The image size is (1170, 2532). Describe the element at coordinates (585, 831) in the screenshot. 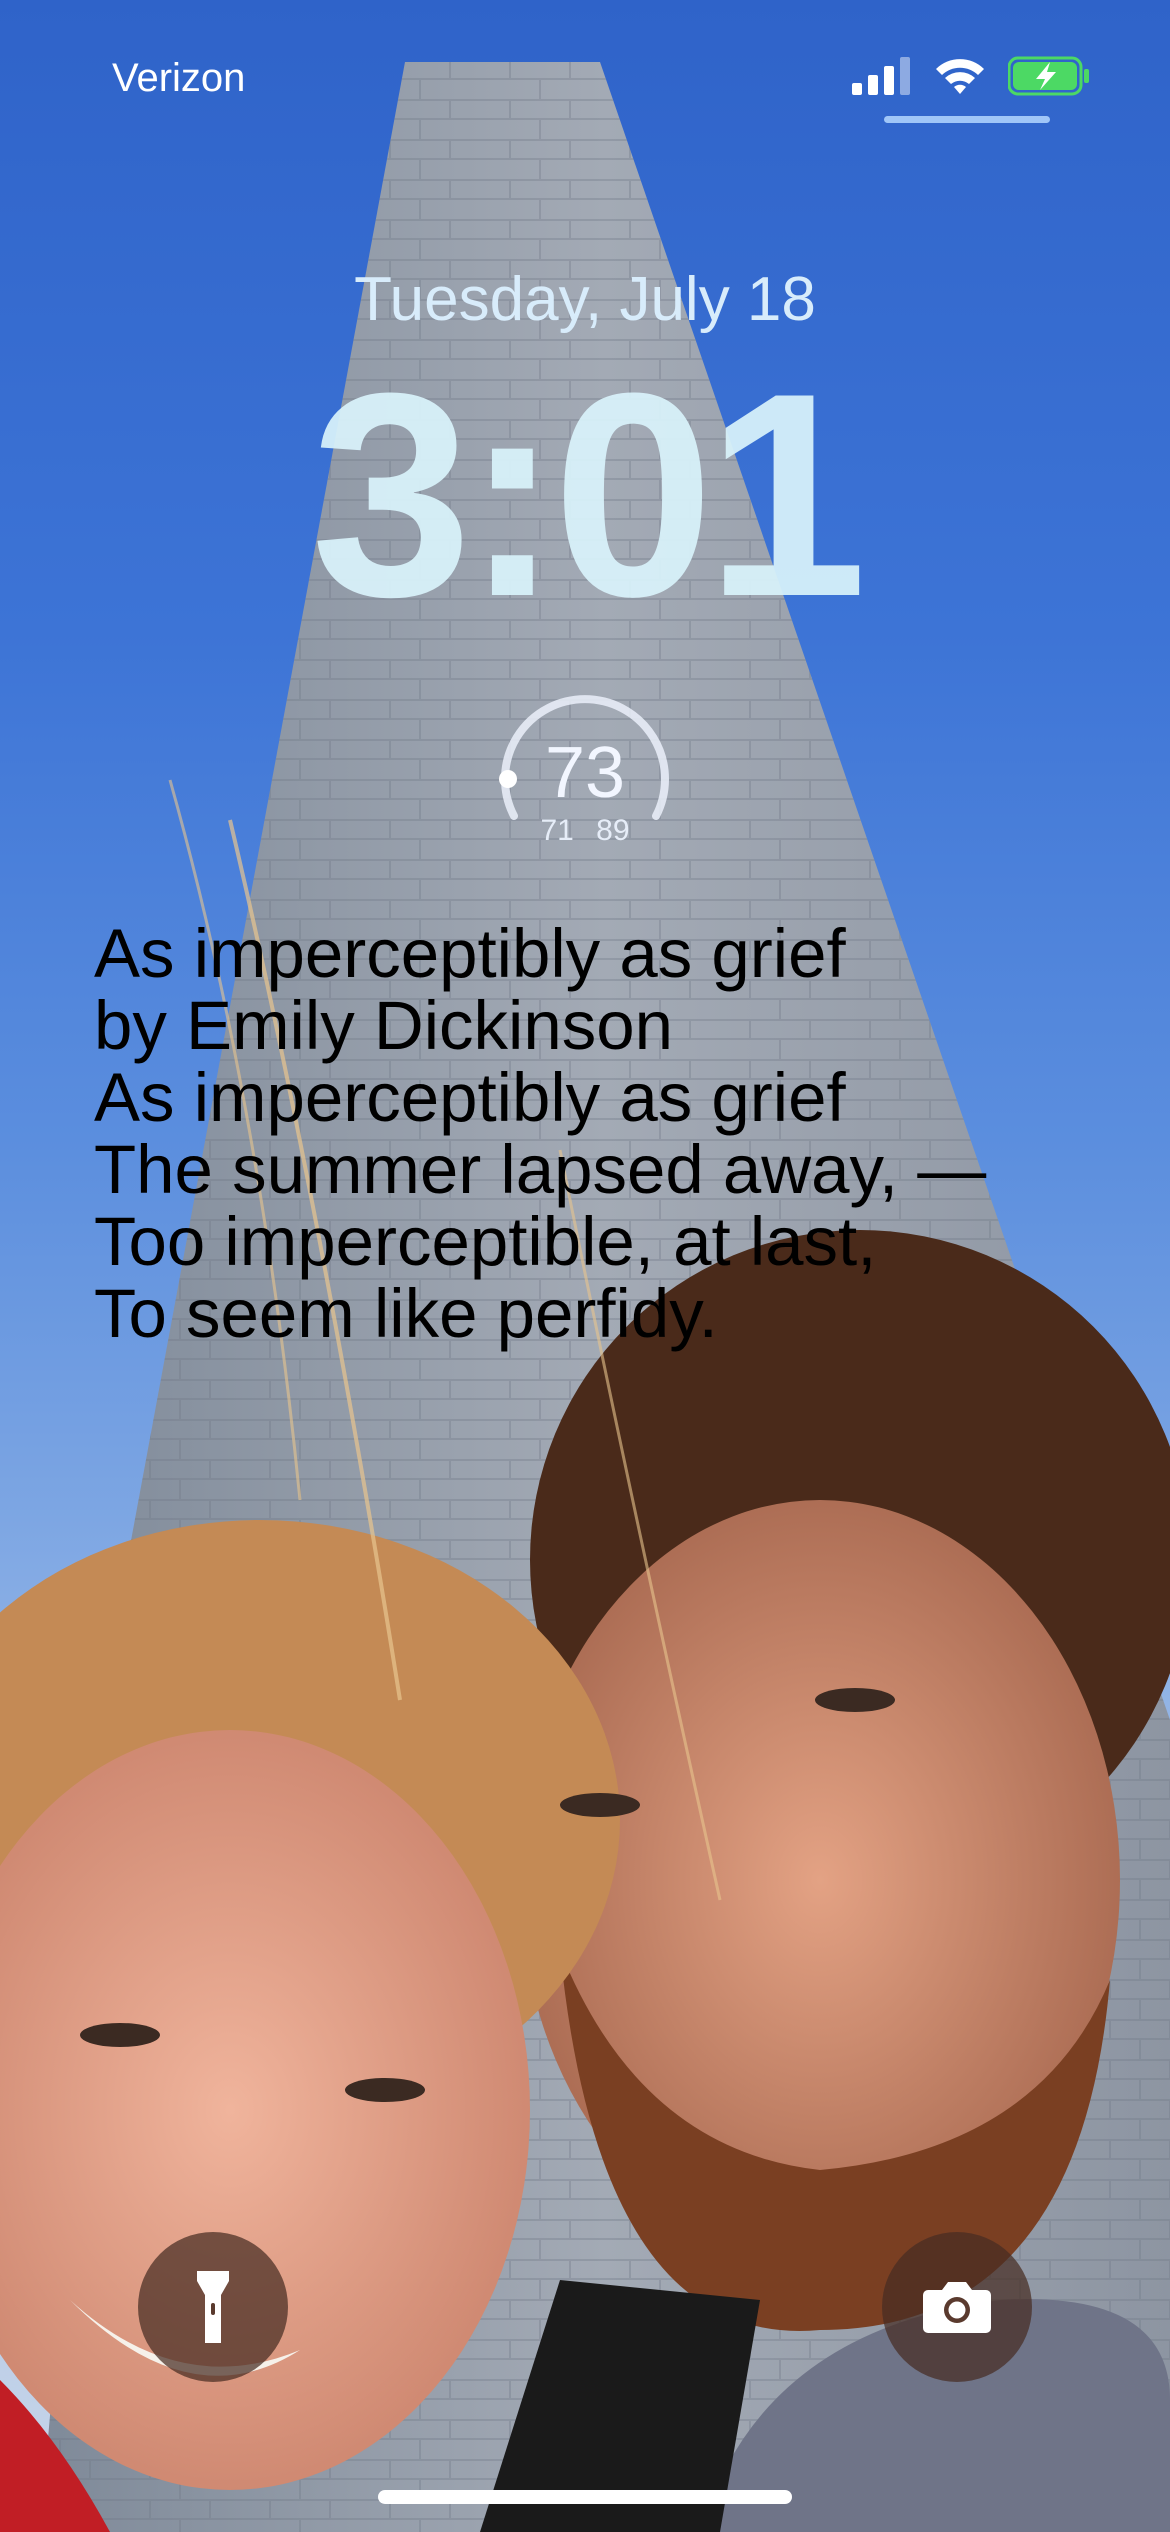

I see `temperature-range: 71 89` at that location.